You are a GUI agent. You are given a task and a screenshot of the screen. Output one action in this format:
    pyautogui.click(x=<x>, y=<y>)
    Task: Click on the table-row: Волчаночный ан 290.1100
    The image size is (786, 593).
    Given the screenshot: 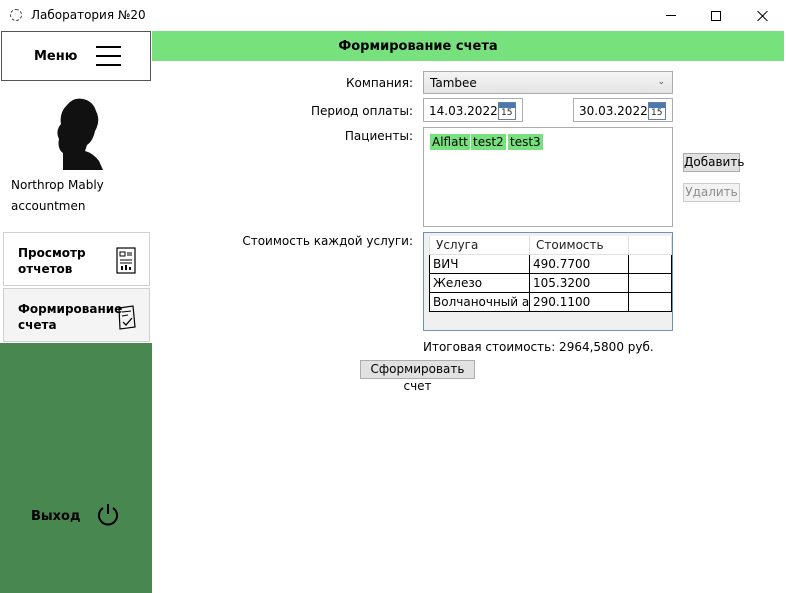 What is the action you would take?
    pyautogui.click(x=550, y=302)
    